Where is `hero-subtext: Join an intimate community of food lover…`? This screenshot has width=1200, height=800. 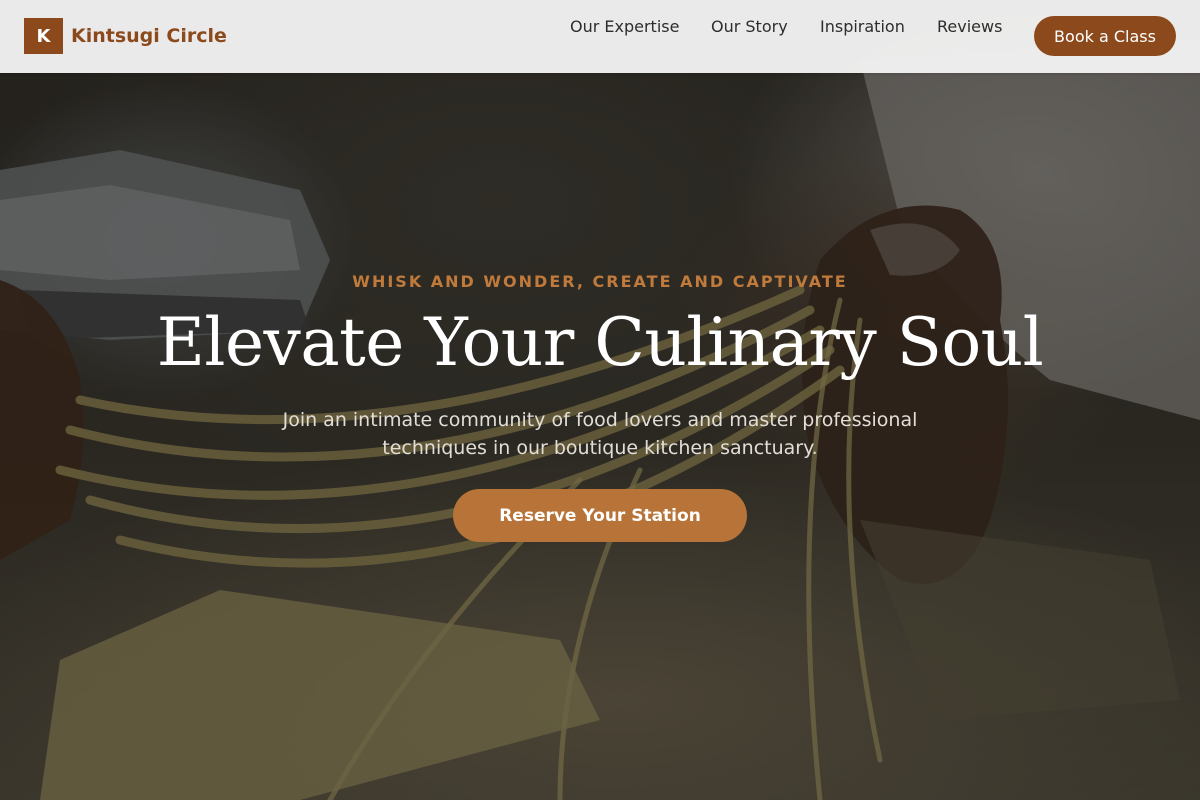
hero-subtext: Join an intimate community of food lover… is located at coordinates (600, 434).